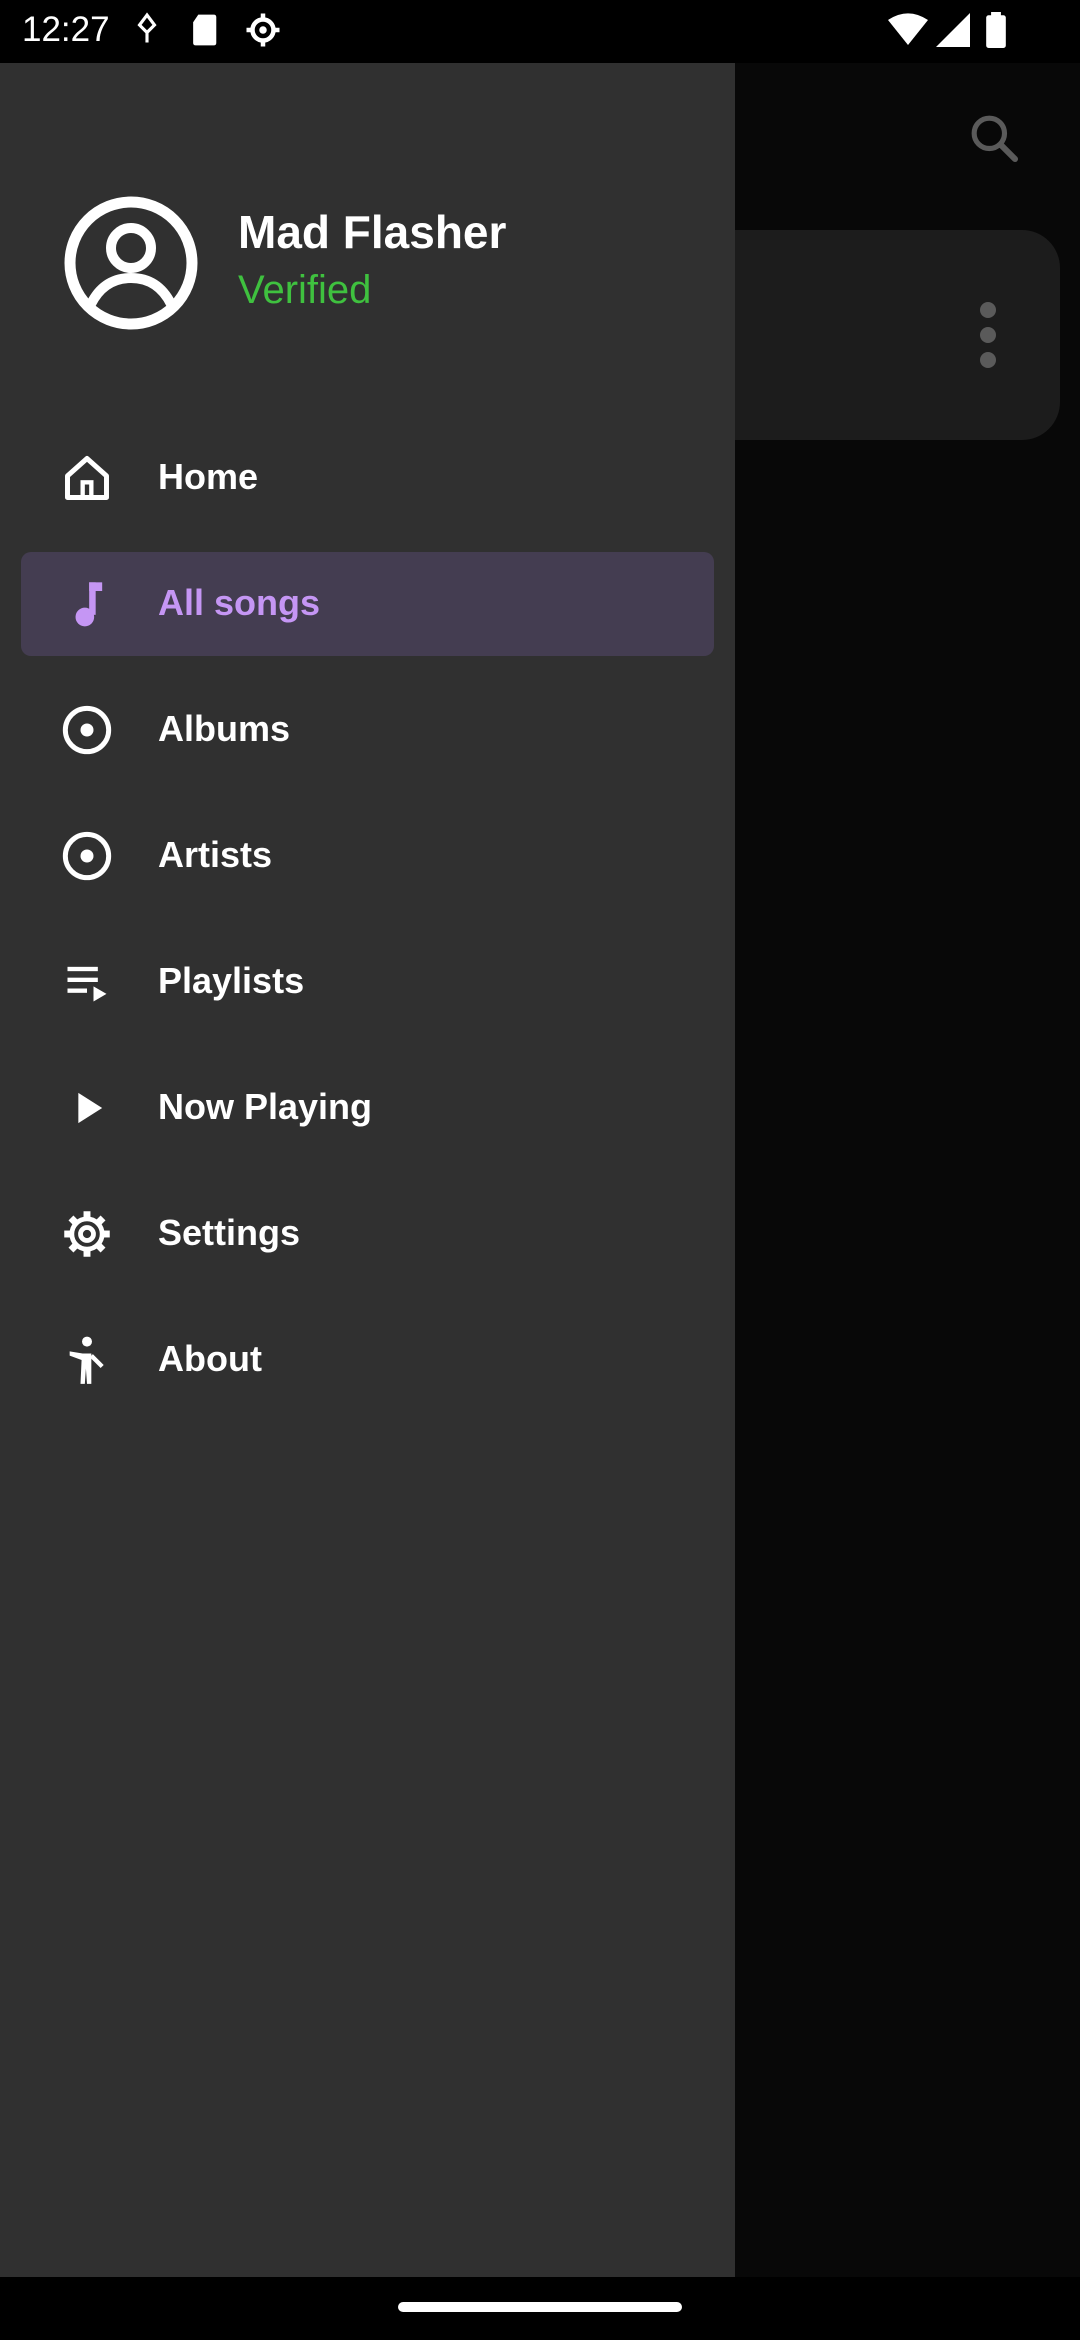 Image resolution: width=1080 pixels, height=2340 pixels. What do you see at coordinates (229, 1232) in the screenshot?
I see `nav-label-settings: Settings` at bounding box center [229, 1232].